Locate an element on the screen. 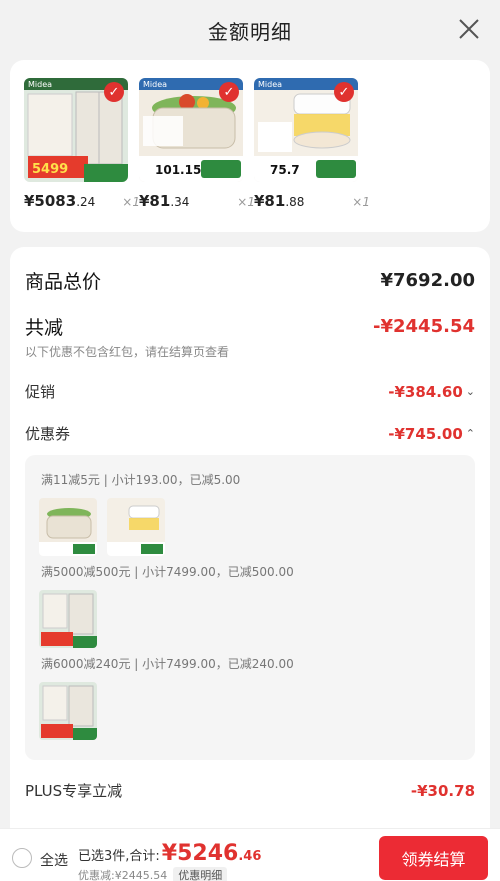 The height and width of the screenshot is (881, 500). product-badge: 5499 is located at coordinates (50, 169).